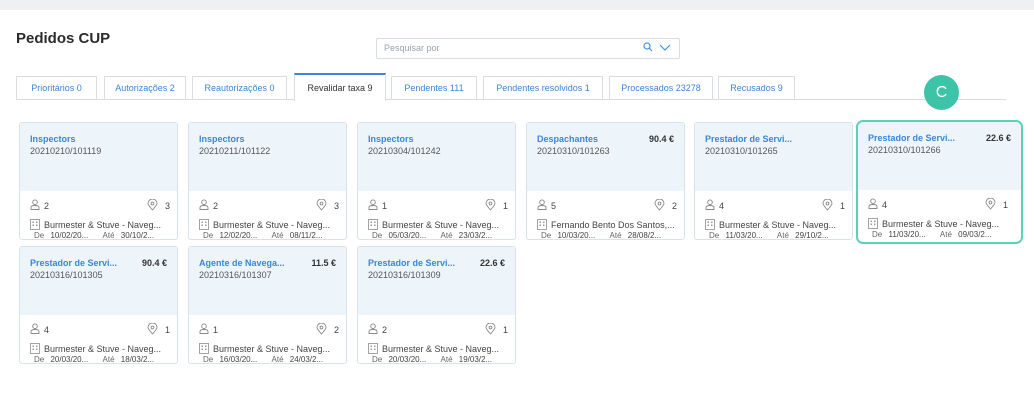 The width and height of the screenshot is (1034, 414). I want to click on card-type: Despachantes, so click(568, 139).